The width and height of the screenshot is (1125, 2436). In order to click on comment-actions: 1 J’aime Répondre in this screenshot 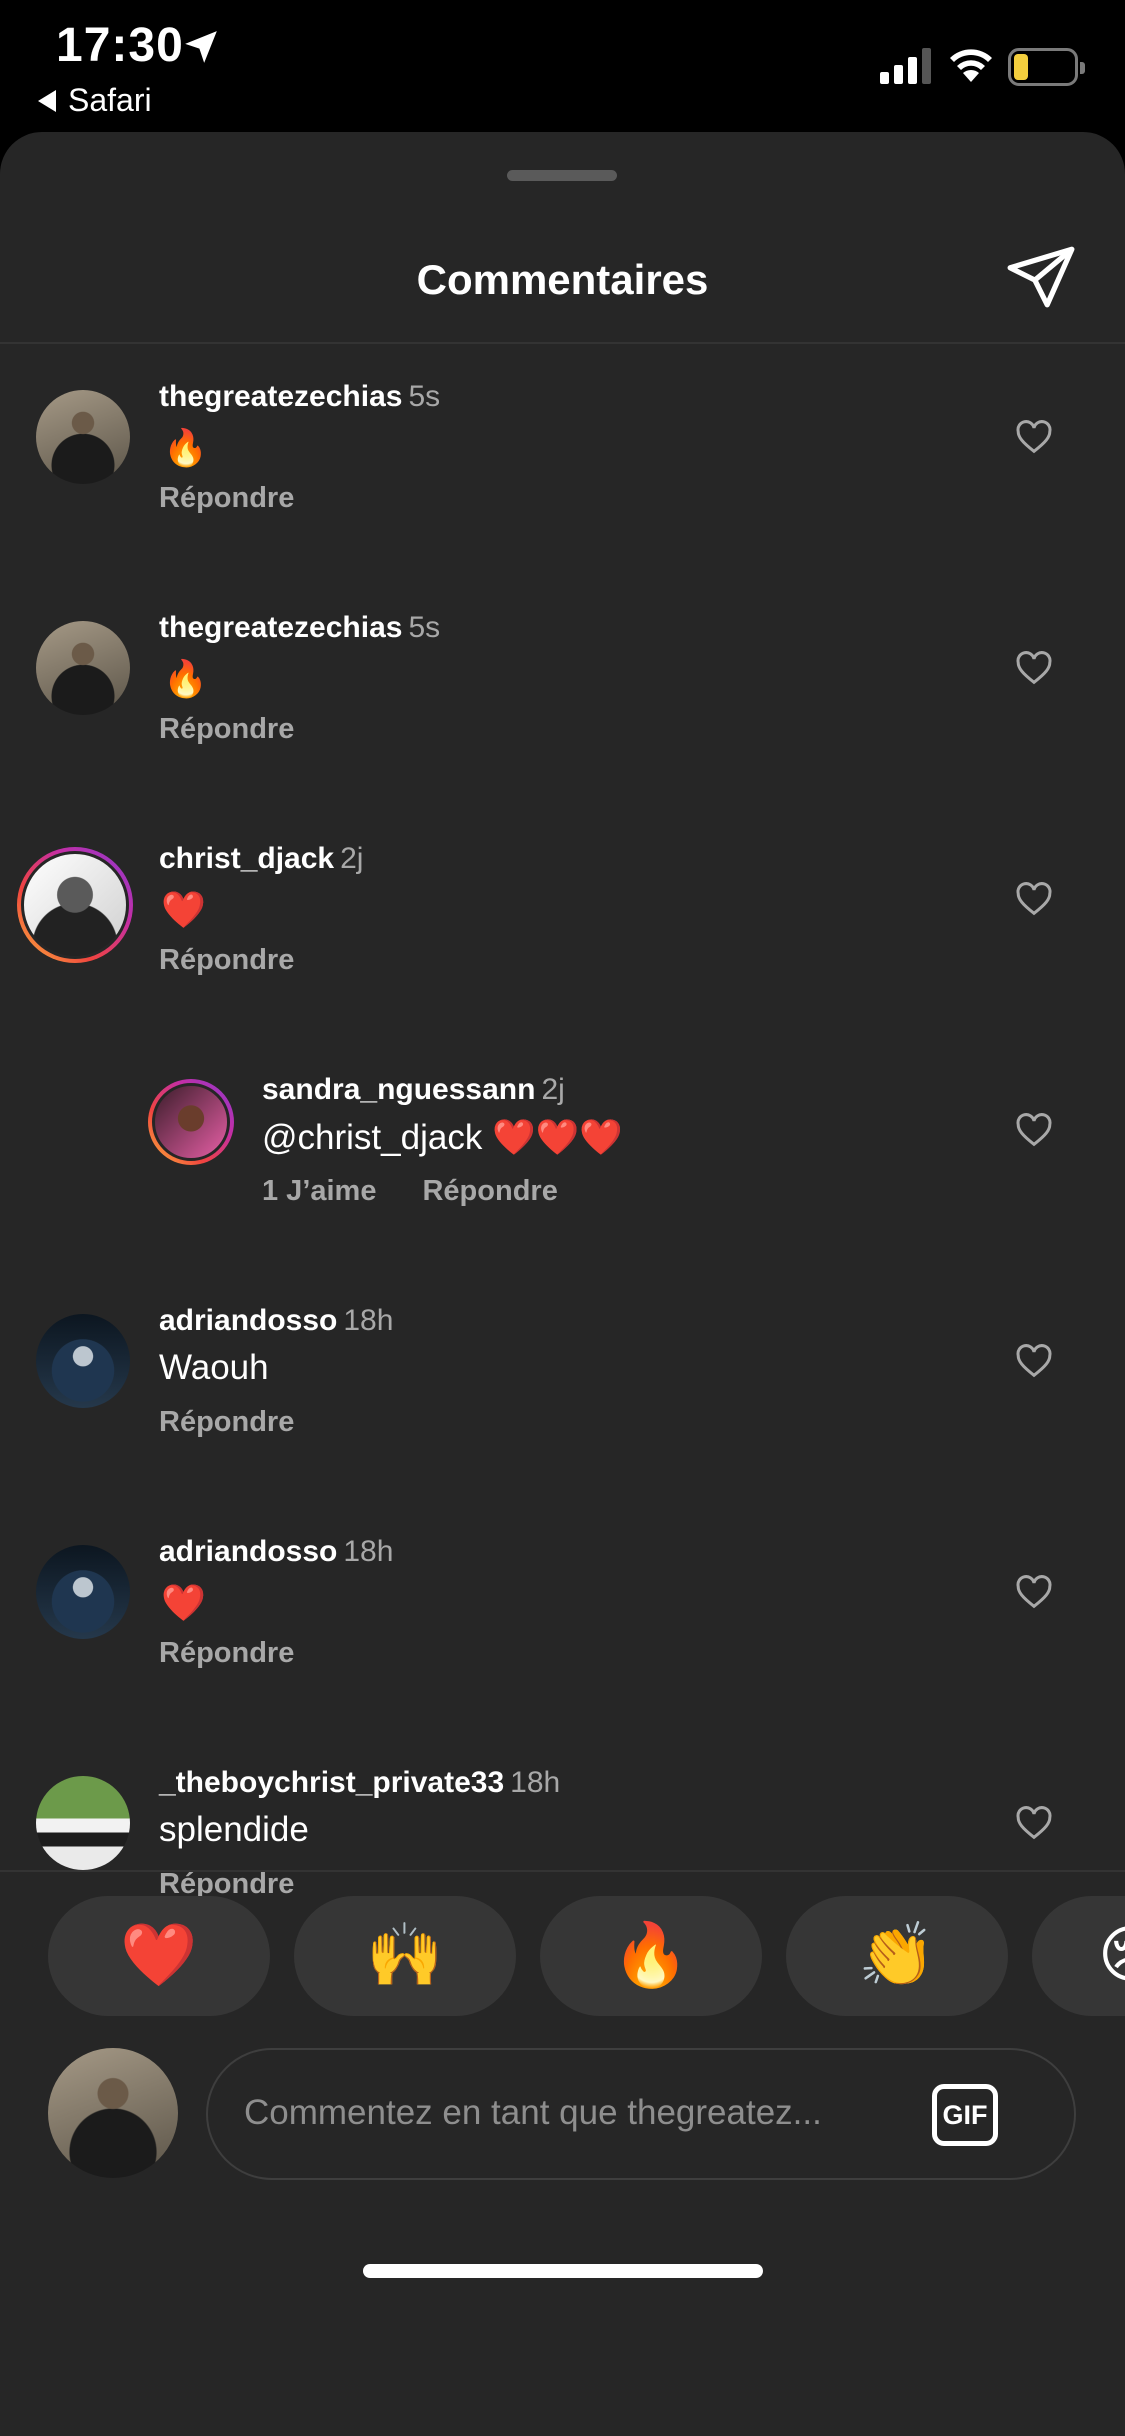, I will do `click(410, 1191)`.